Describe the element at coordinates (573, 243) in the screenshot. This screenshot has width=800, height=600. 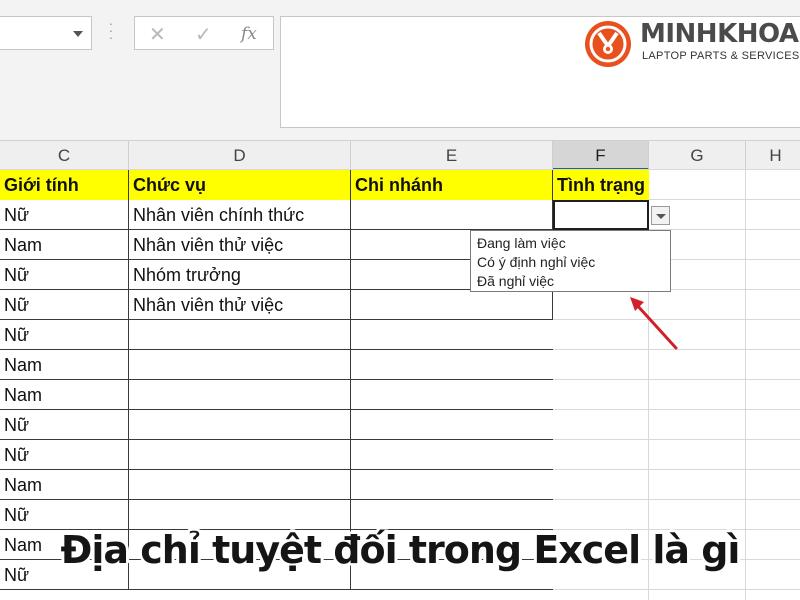
I see `dropdown-option: Đang làm việc` at that location.